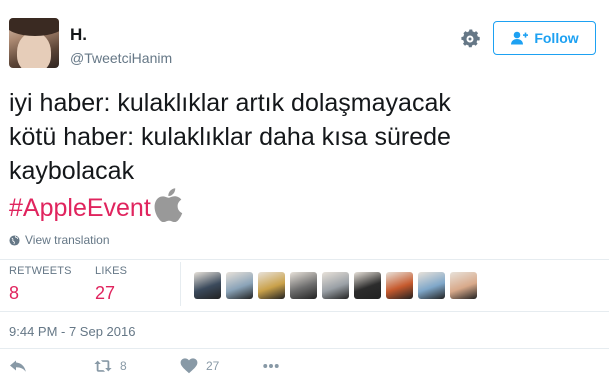  I want to click on more-icon, so click(271, 366).